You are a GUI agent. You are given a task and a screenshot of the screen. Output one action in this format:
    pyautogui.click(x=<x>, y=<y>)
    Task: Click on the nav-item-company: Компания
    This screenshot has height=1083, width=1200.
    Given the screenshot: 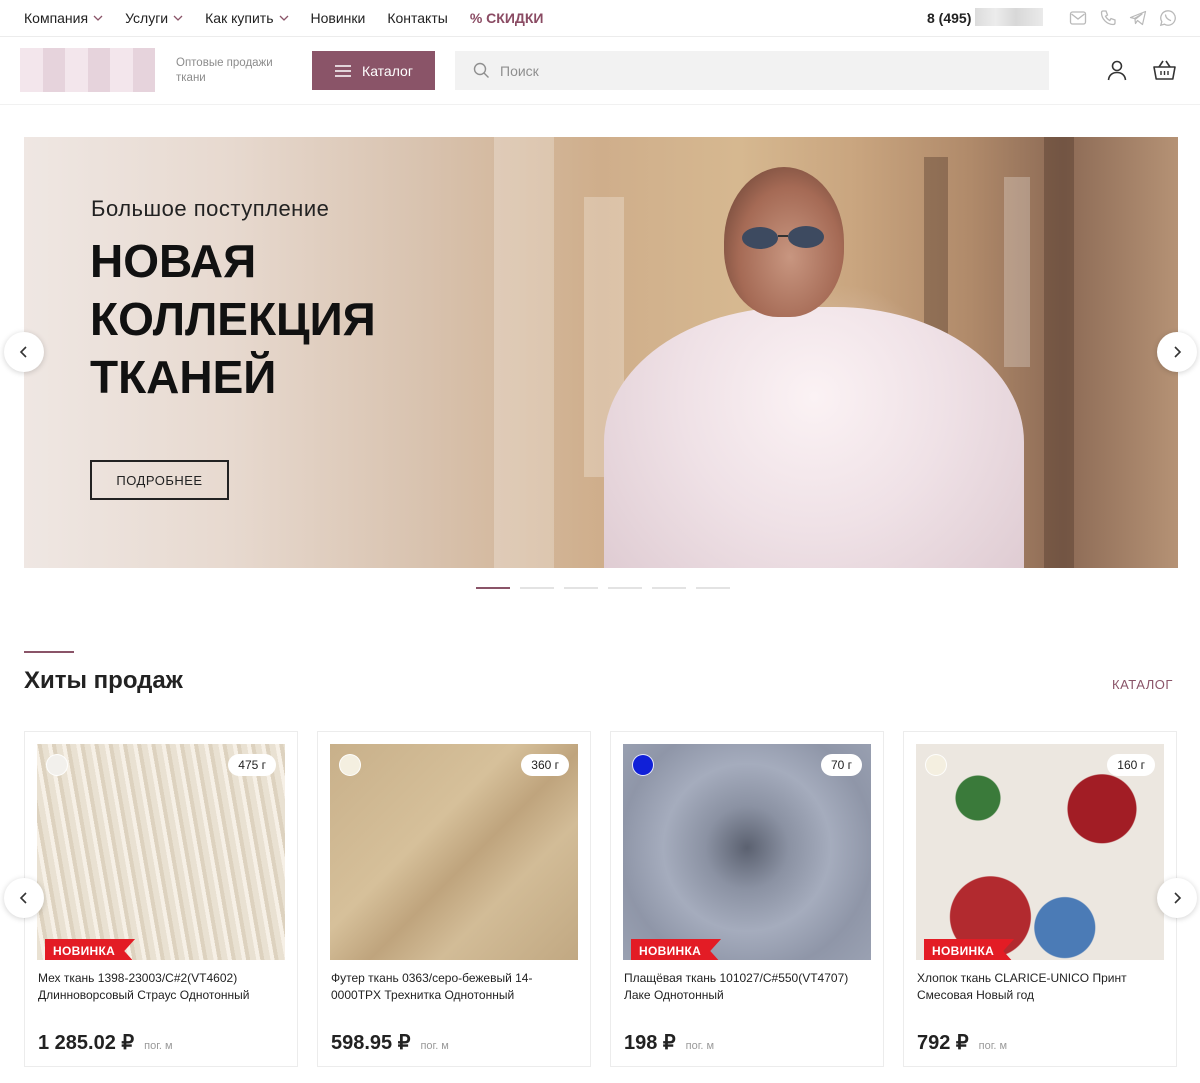 What is the action you would take?
    pyautogui.click(x=63, y=18)
    